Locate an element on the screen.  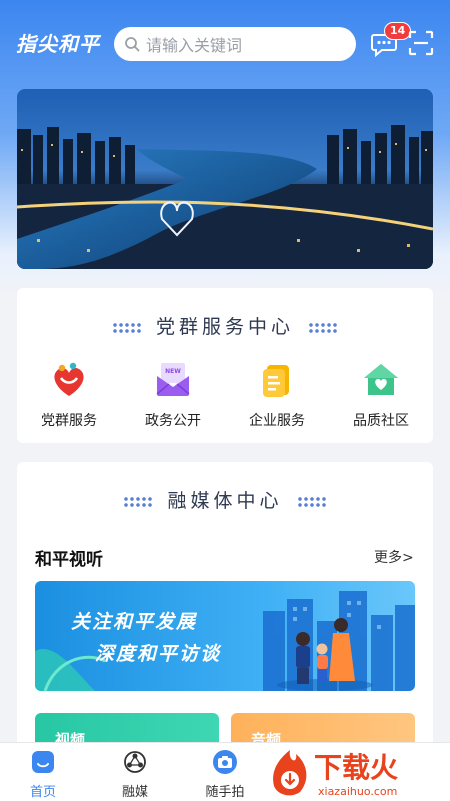
watermark-logo: 下载火 xiazaihuo.com is located at coordinates (335, 774).